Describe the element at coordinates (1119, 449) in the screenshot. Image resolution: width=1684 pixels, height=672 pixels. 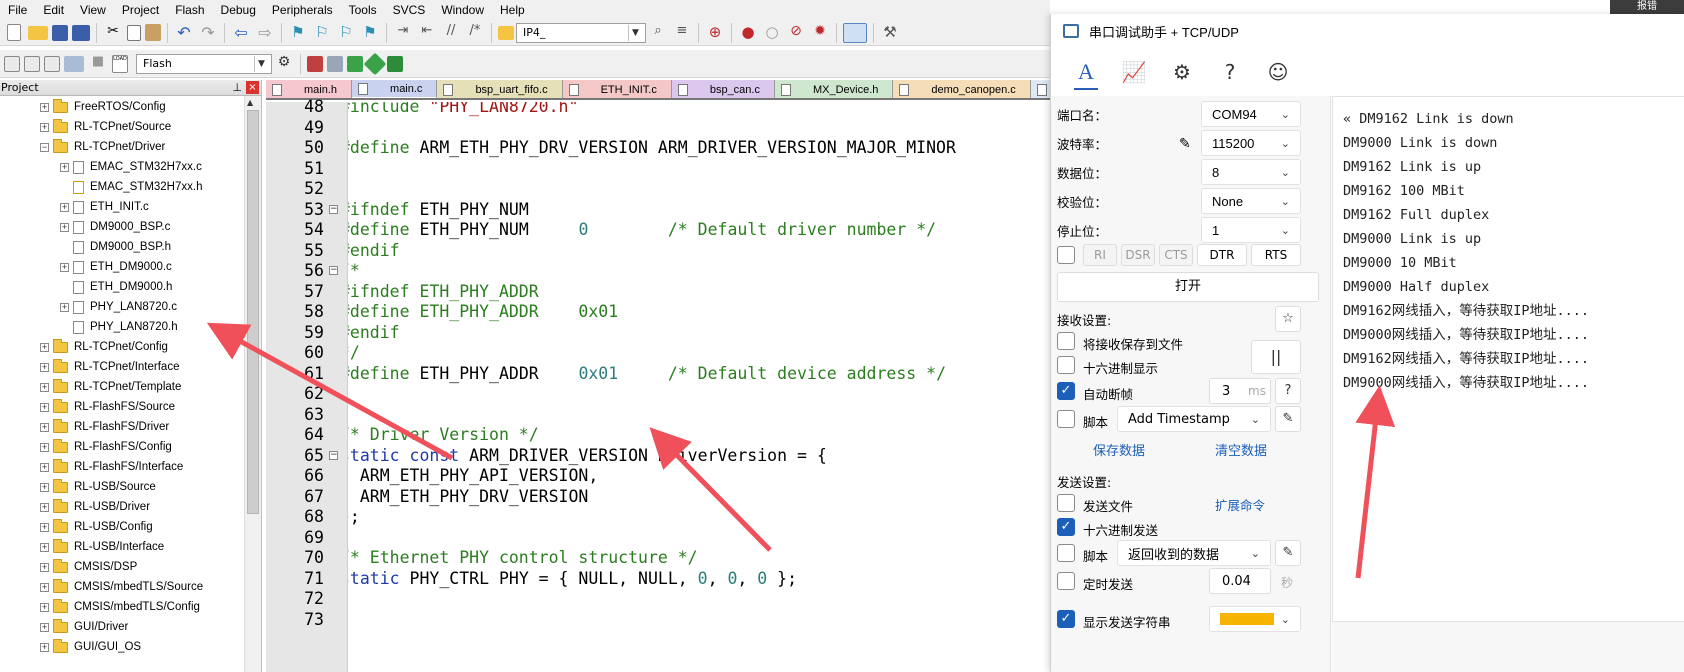
I see `save-data-button: 保存数据` at that location.